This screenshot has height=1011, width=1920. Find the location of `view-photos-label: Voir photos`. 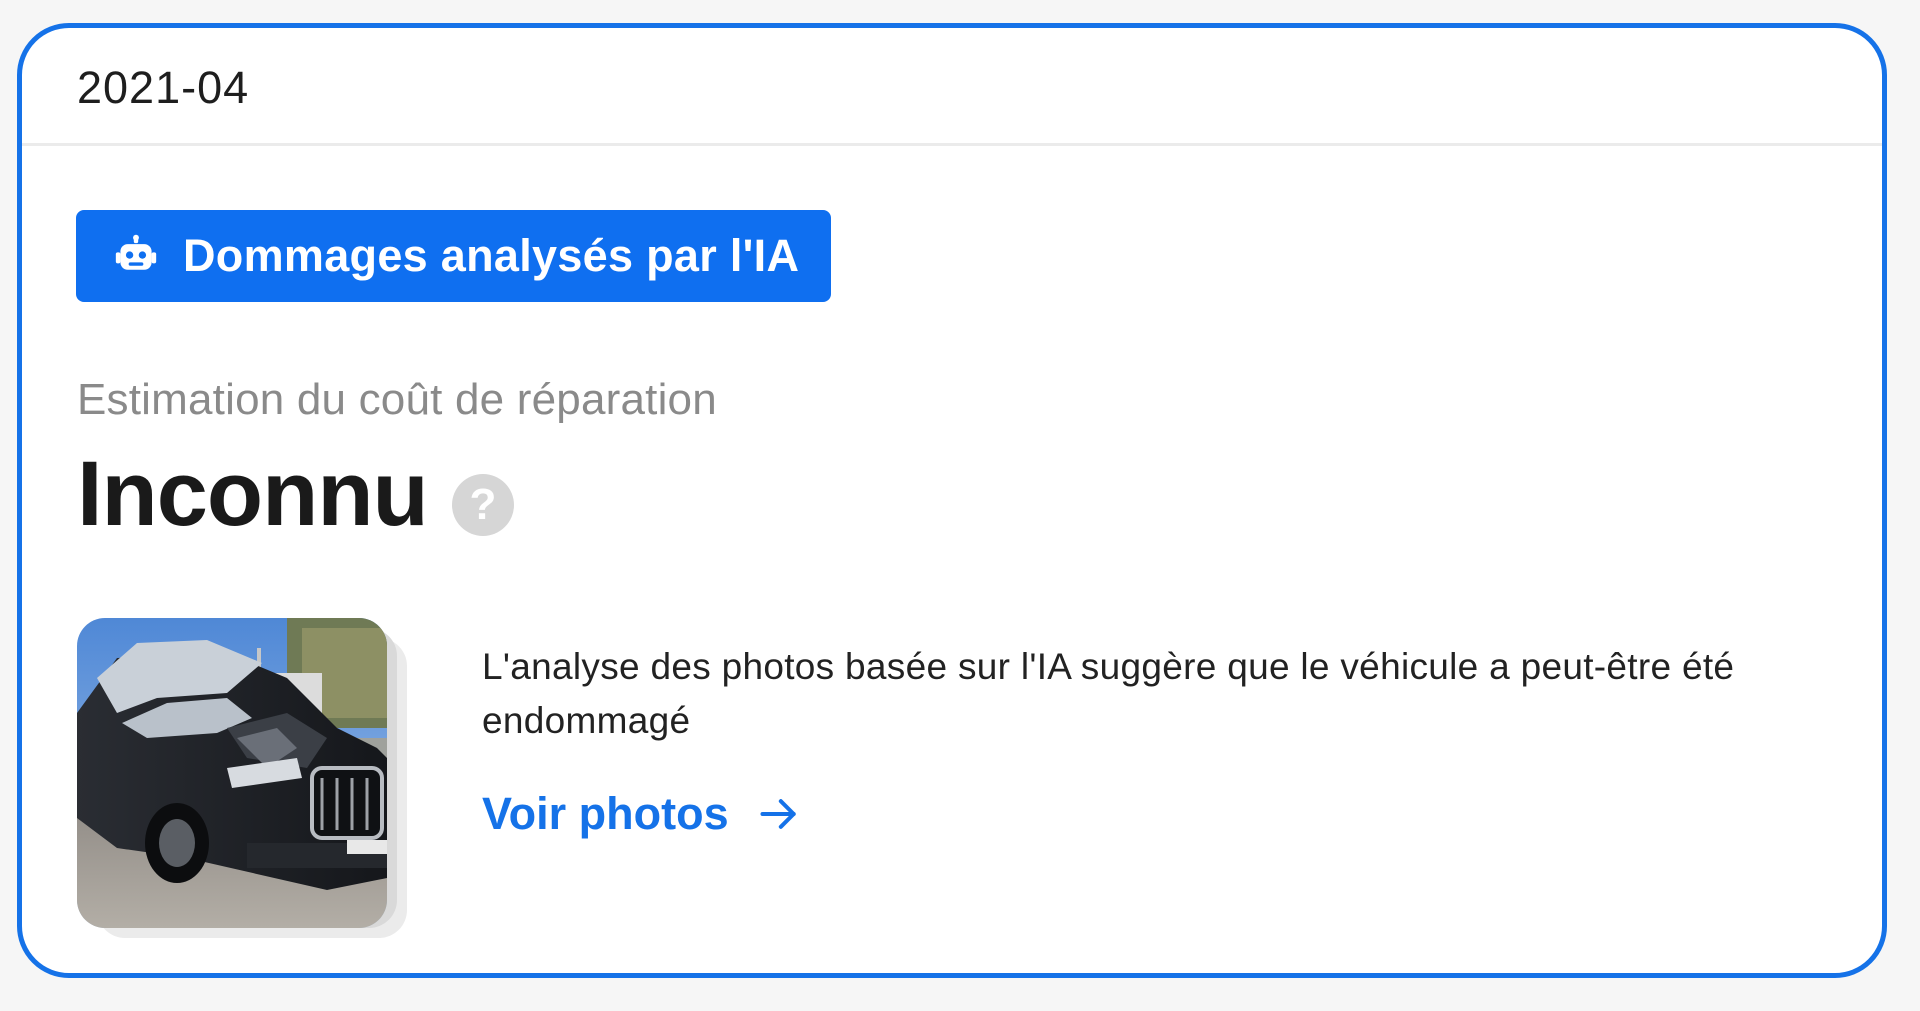

view-photos-label: Voir photos is located at coordinates (605, 813).